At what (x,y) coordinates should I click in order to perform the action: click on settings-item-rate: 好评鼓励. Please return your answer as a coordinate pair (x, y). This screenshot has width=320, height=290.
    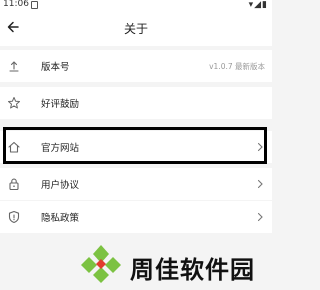
    Looking at the image, I should click on (136, 103).